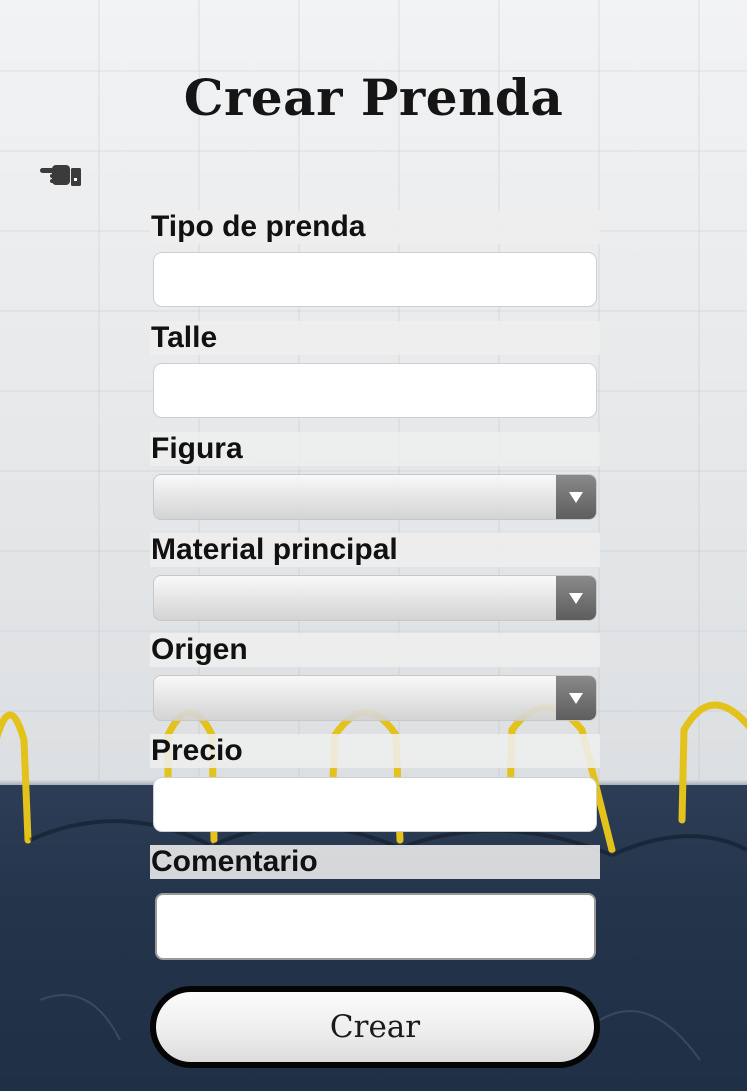 The width and height of the screenshot is (747, 1091). What do you see at coordinates (375, 926) in the screenshot?
I see `comentario-textarea` at bounding box center [375, 926].